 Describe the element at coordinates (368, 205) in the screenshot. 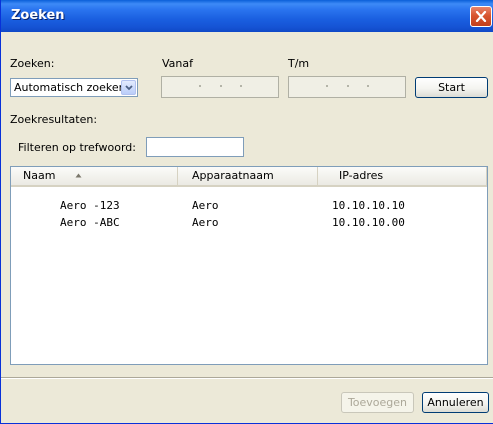

I see `cell-ip: 10.10.10.10` at that location.